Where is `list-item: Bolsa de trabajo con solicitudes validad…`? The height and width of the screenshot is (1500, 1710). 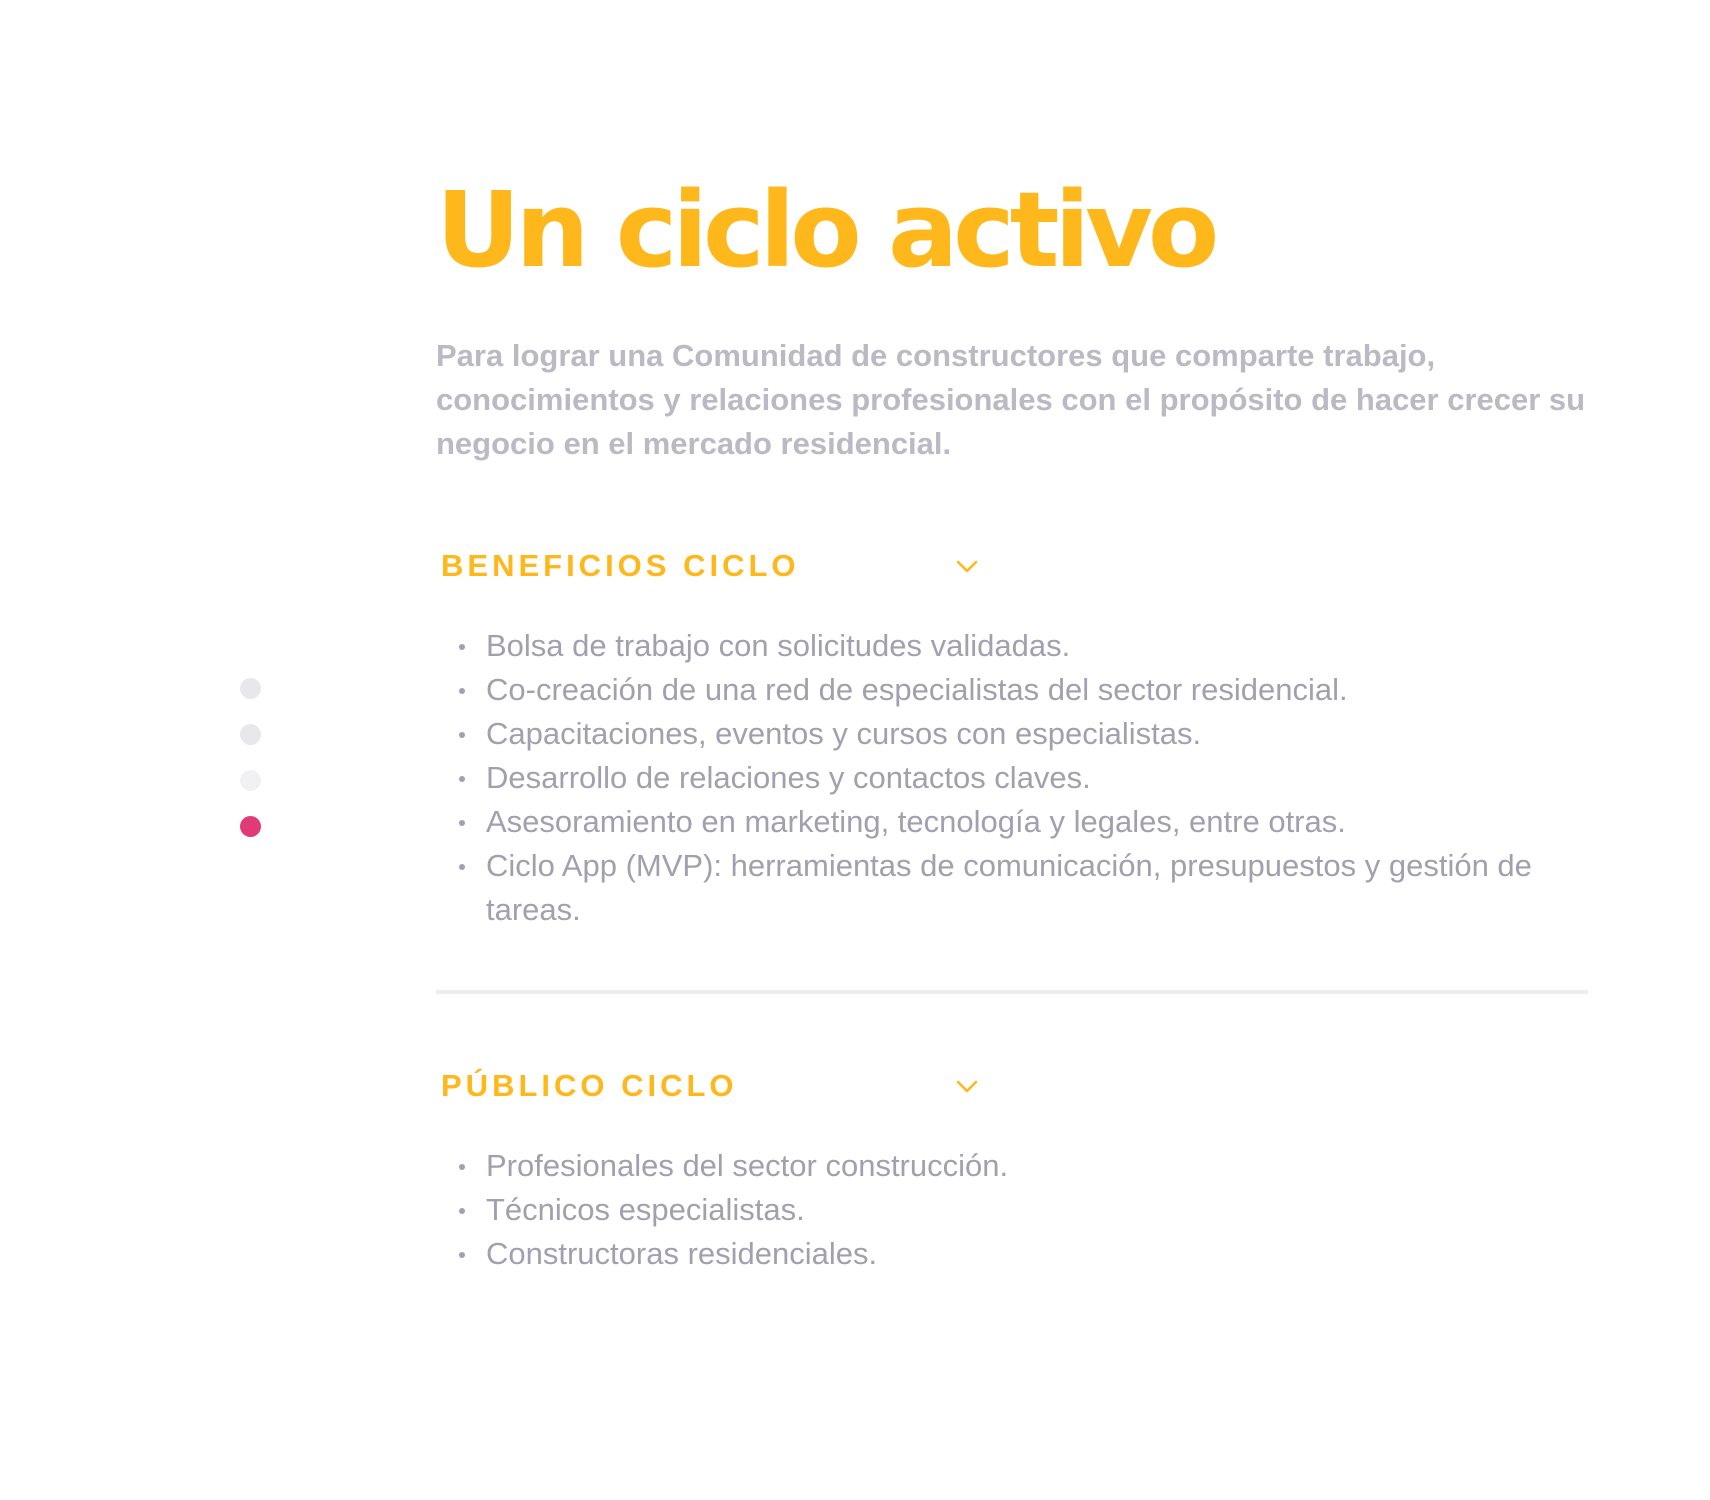
list-item: Bolsa de trabajo con solicitudes validad… is located at coordinates (1011, 646).